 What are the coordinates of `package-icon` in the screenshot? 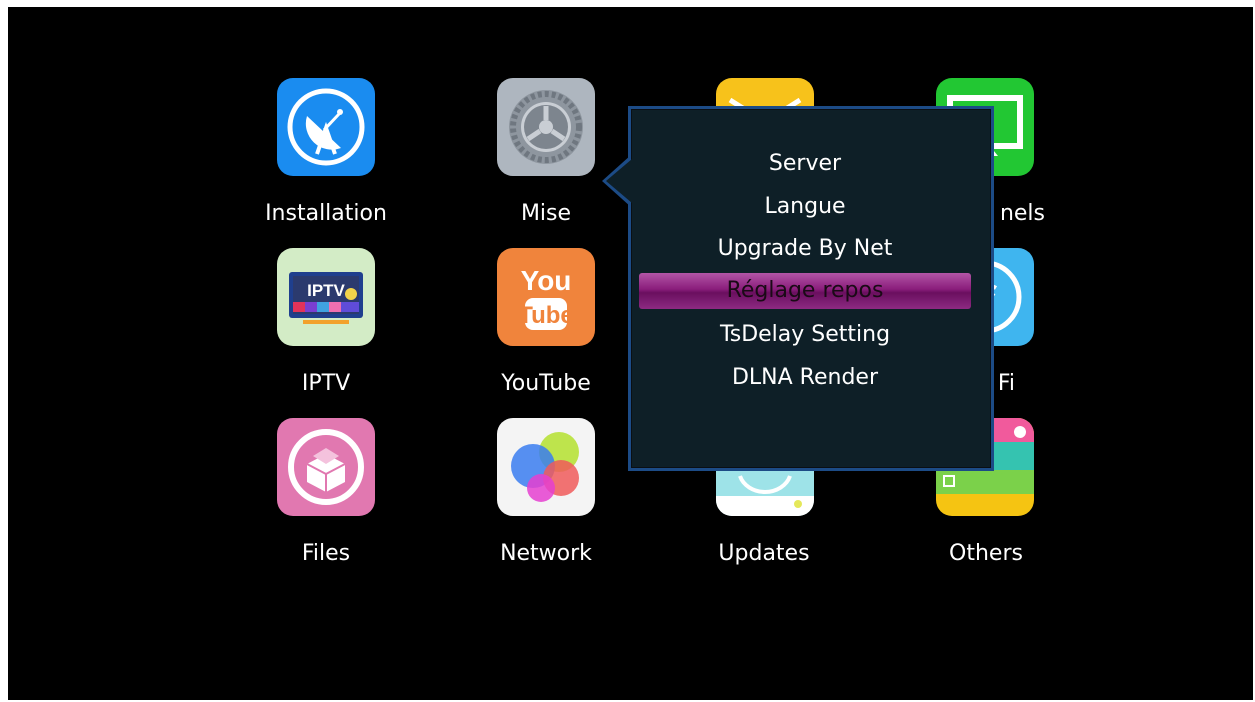 It's located at (326, 467).